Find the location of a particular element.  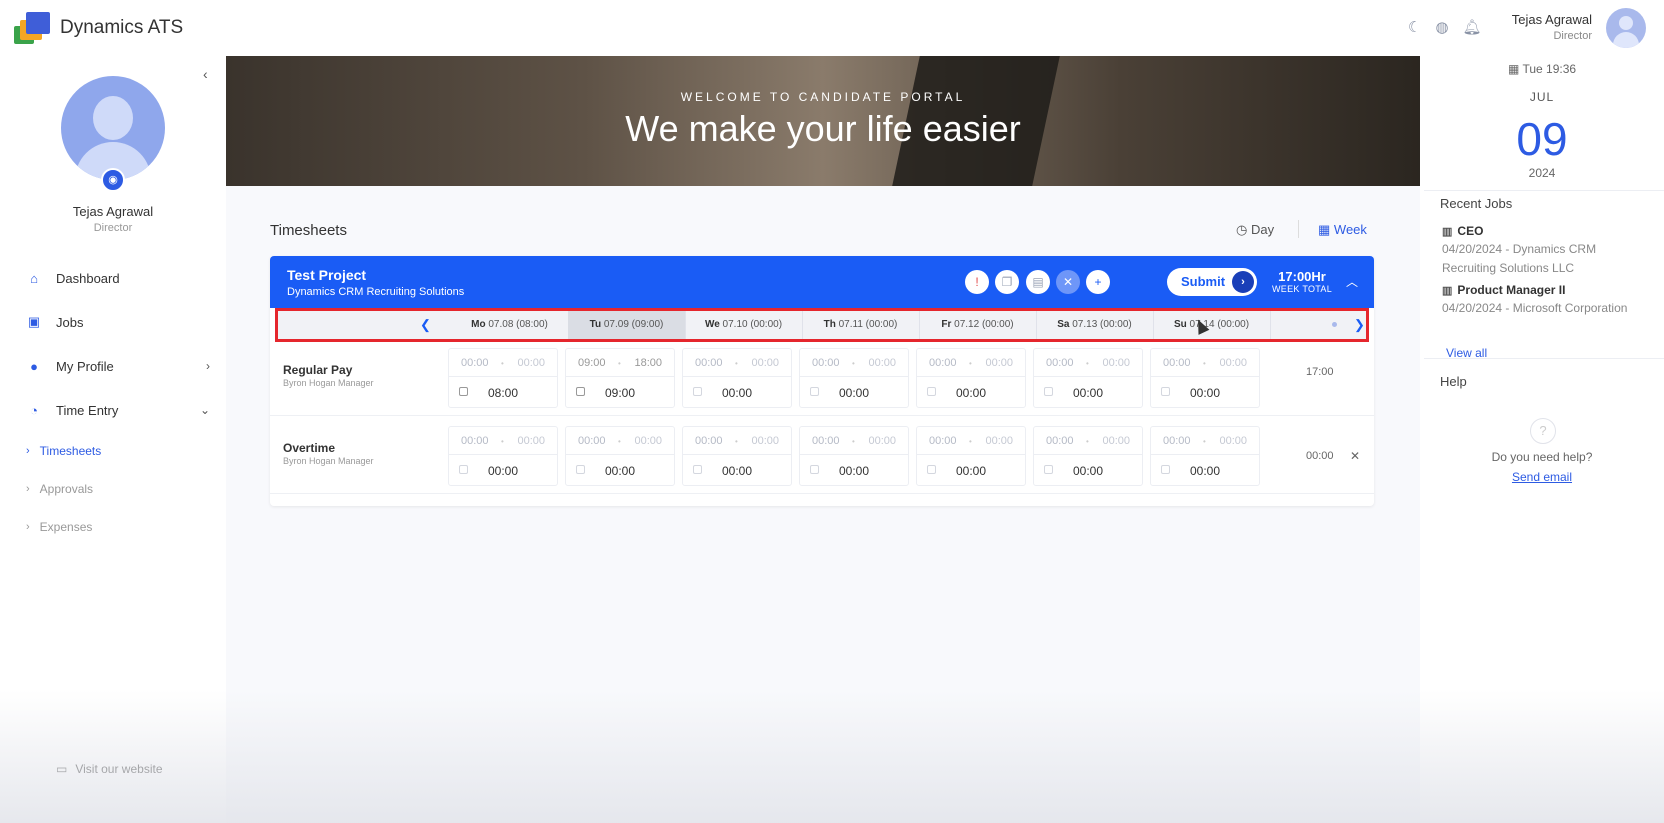

day-tab-tu: Tu 07.09 (09:00) is located at coordinates (627, 325).